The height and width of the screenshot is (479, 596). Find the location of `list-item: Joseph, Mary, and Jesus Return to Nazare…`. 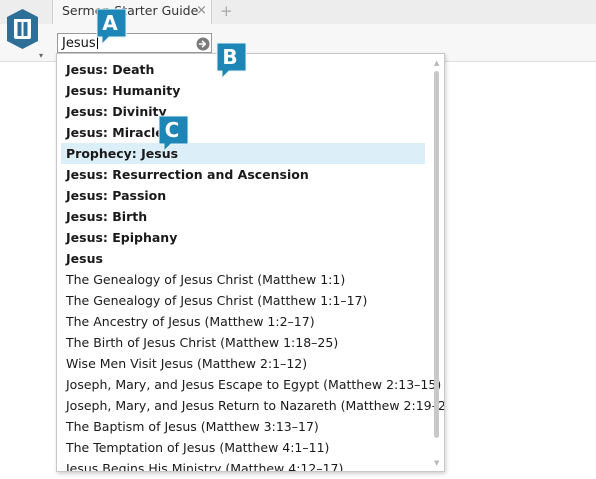

list-item: Joseph, Mary, and Jesus Return to Nazare… is located at coordinates (252, 405).